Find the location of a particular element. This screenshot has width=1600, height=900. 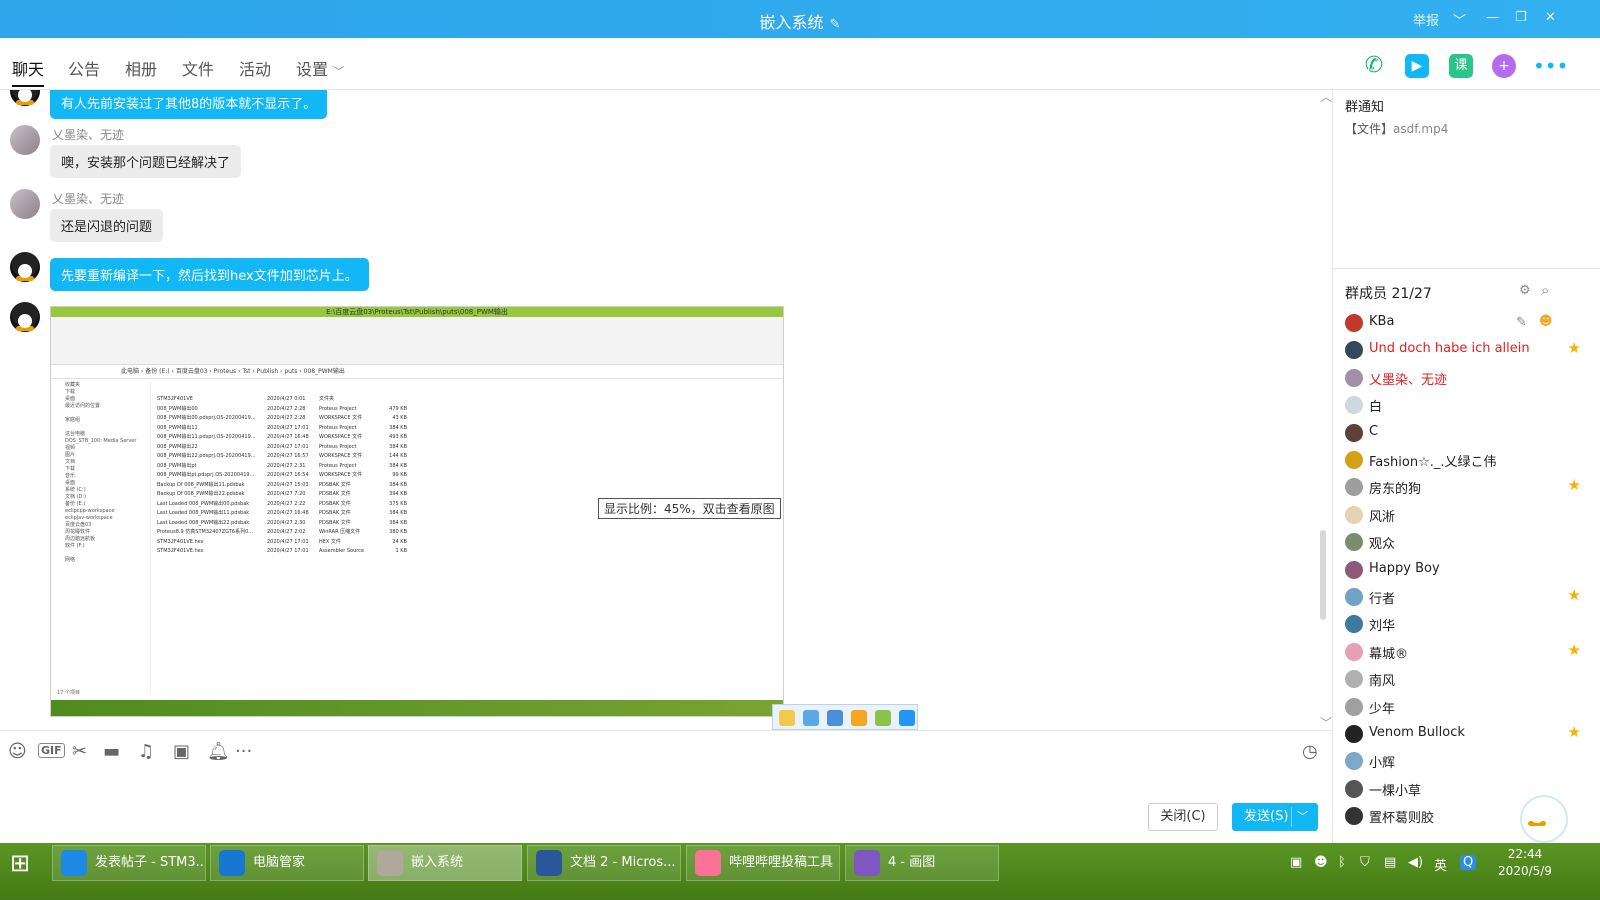

save-icon is located at coordinates (811, 718).